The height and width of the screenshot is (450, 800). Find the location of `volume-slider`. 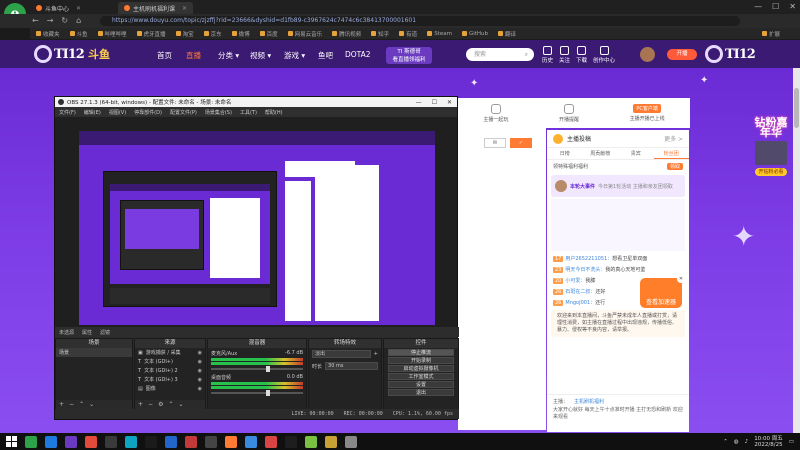

volume-slider is located at coordinates (257, 393).